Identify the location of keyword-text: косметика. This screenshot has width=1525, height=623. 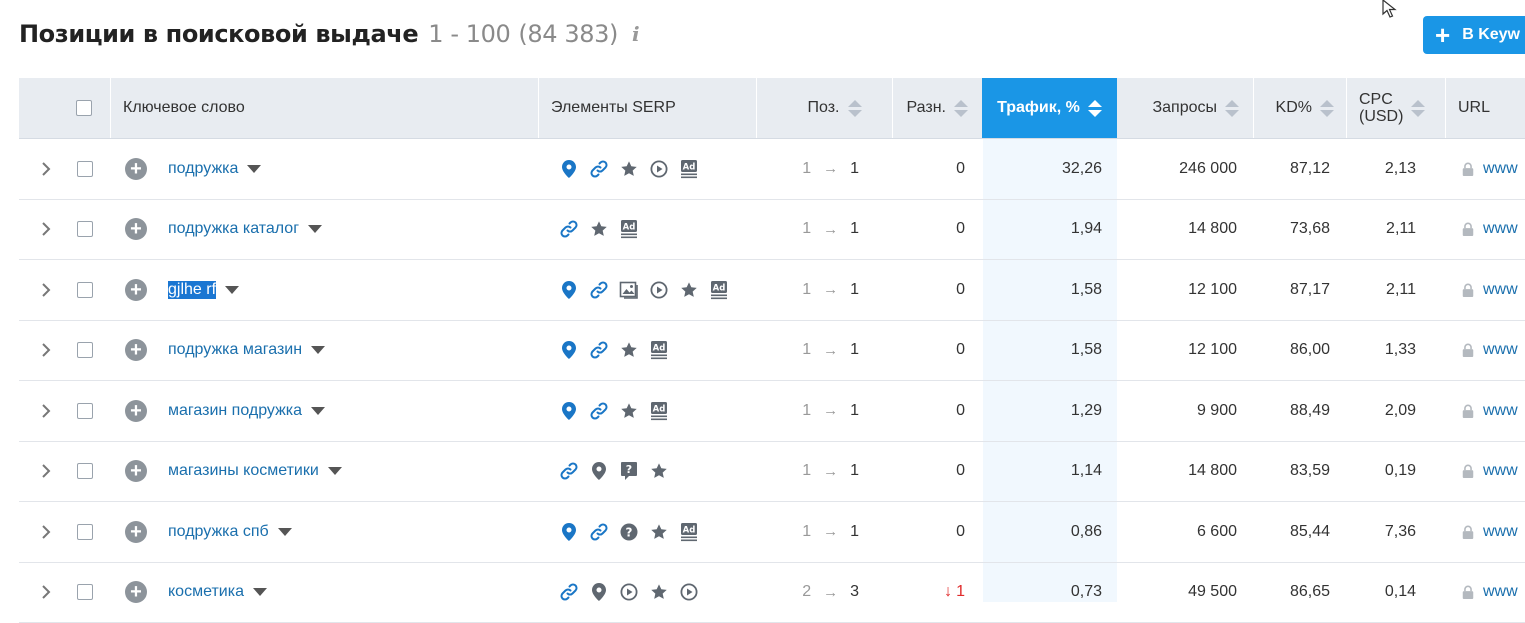
(206, 592).